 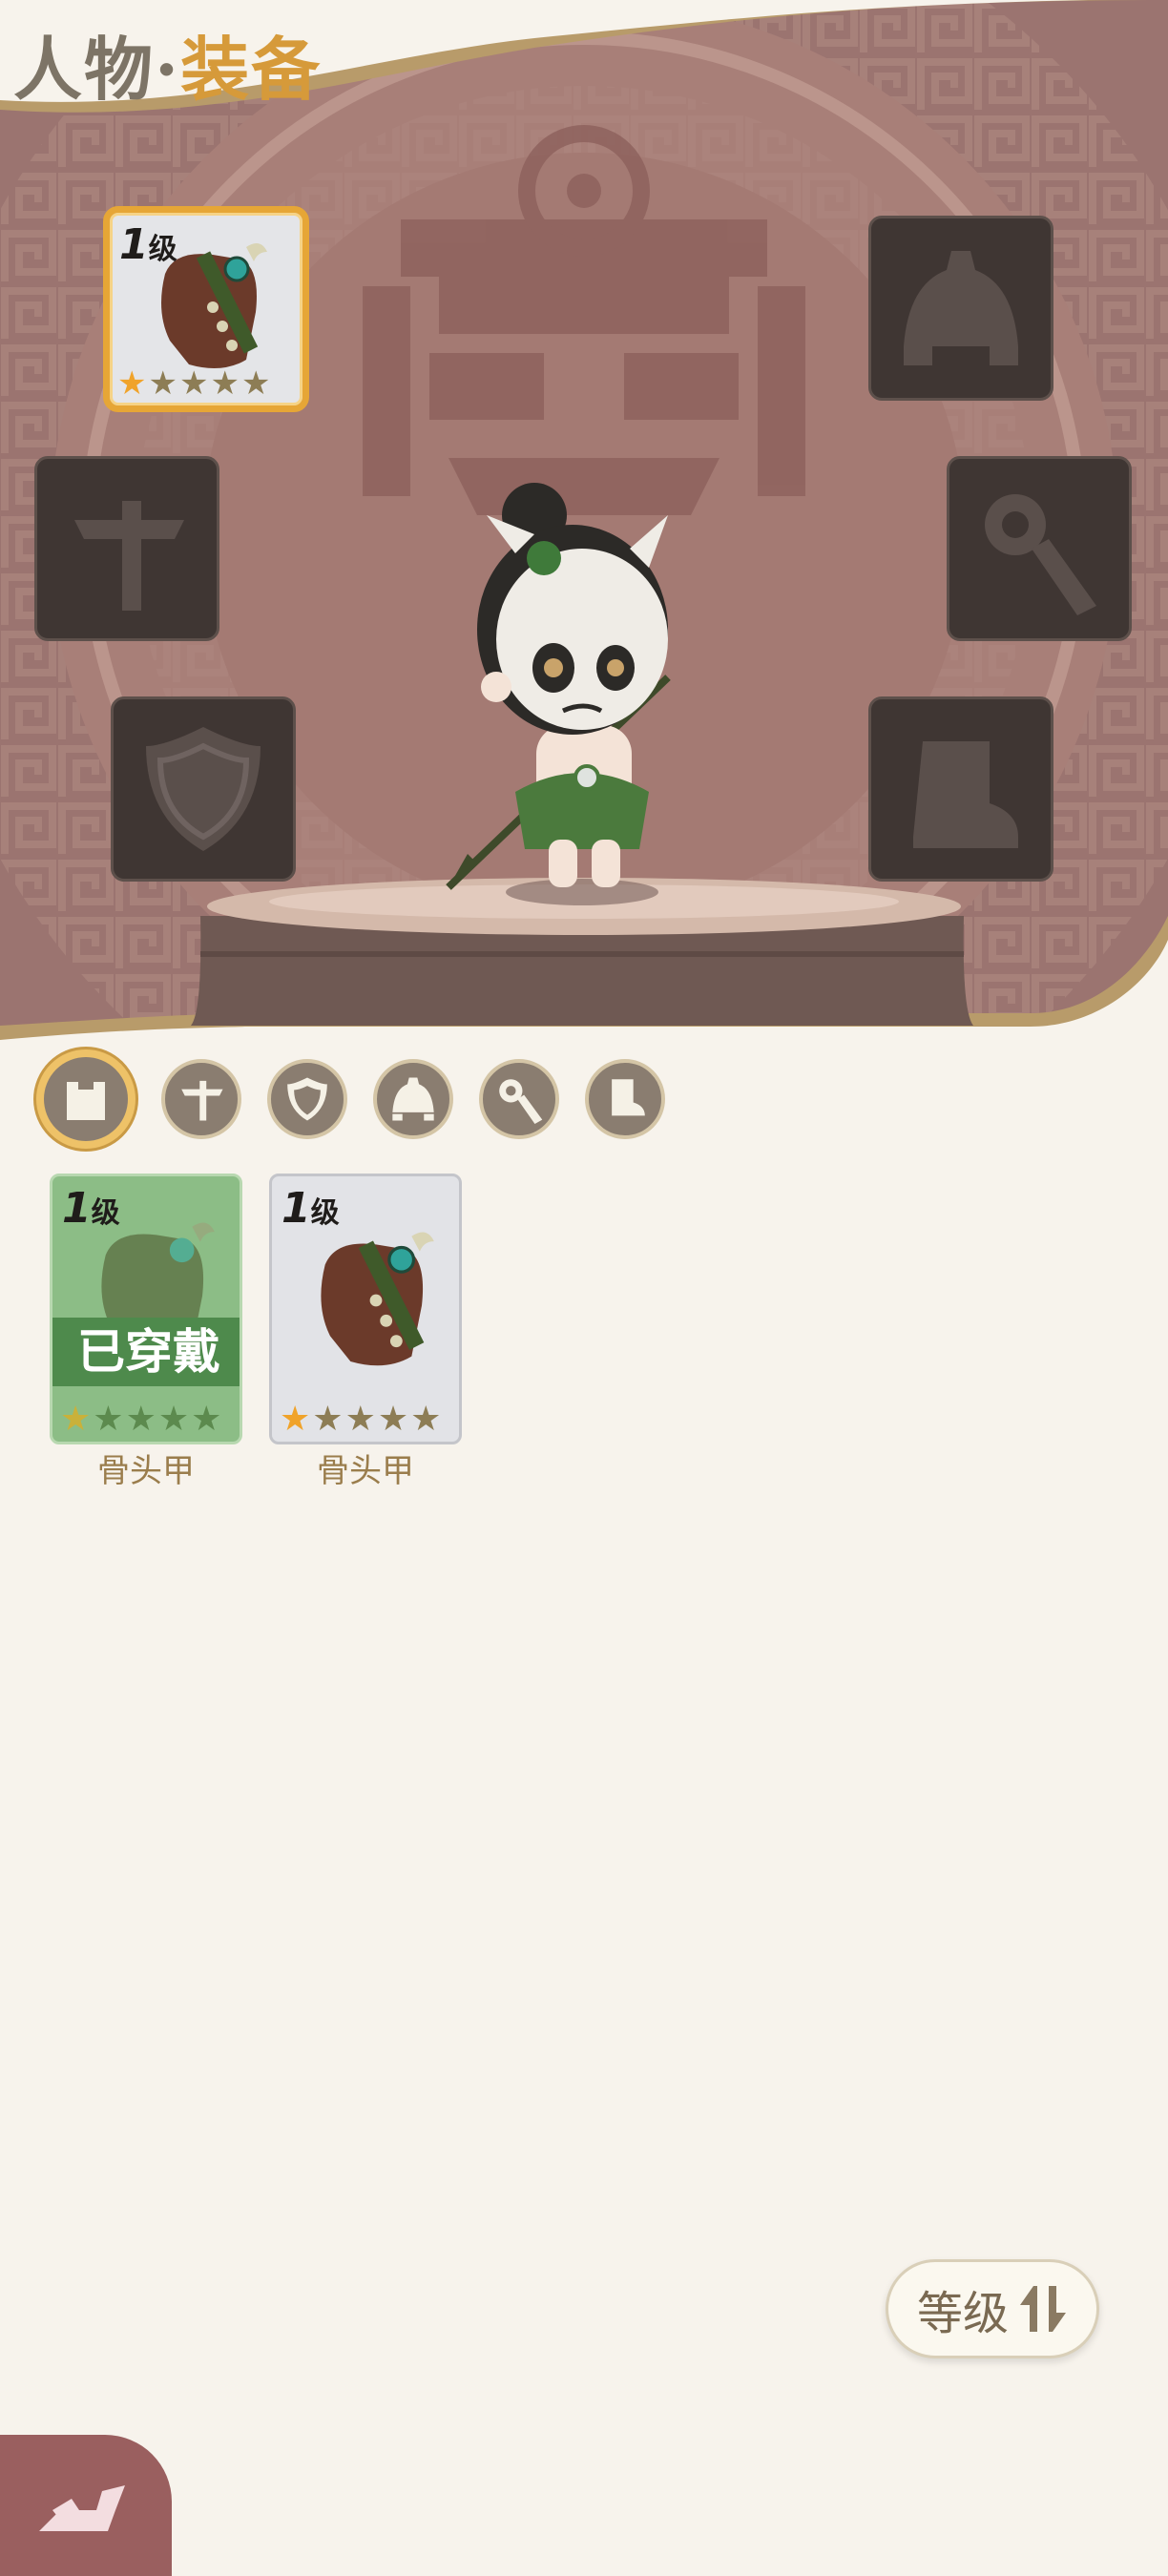 I want to click on back-arrow-icon, so click(x=82, y=2508).